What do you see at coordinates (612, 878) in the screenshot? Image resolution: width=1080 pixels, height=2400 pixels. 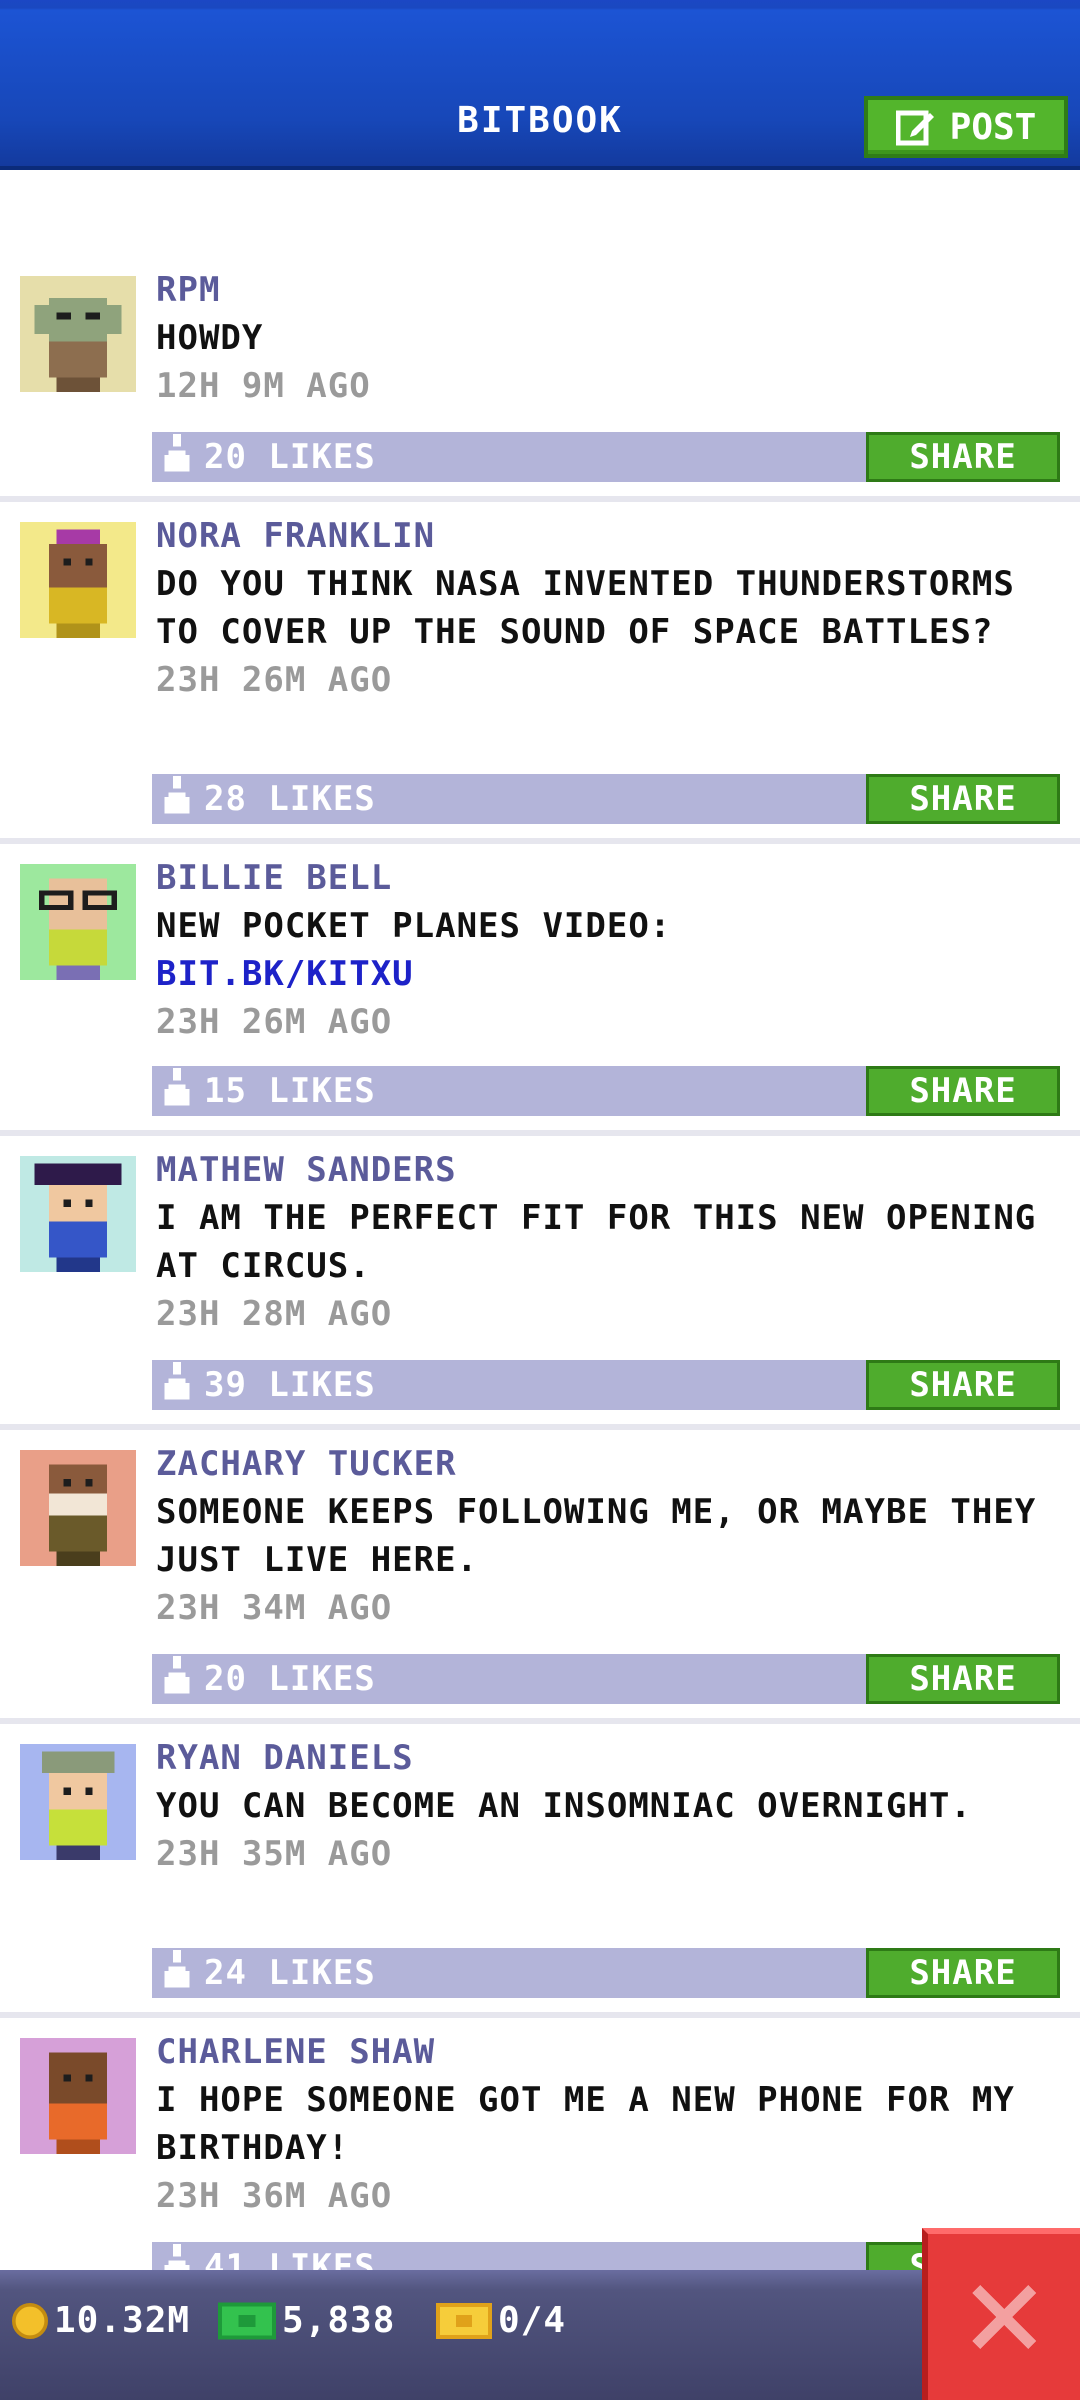 I see `post-author: BILLIE BELL` at bounding box center [612, 878].